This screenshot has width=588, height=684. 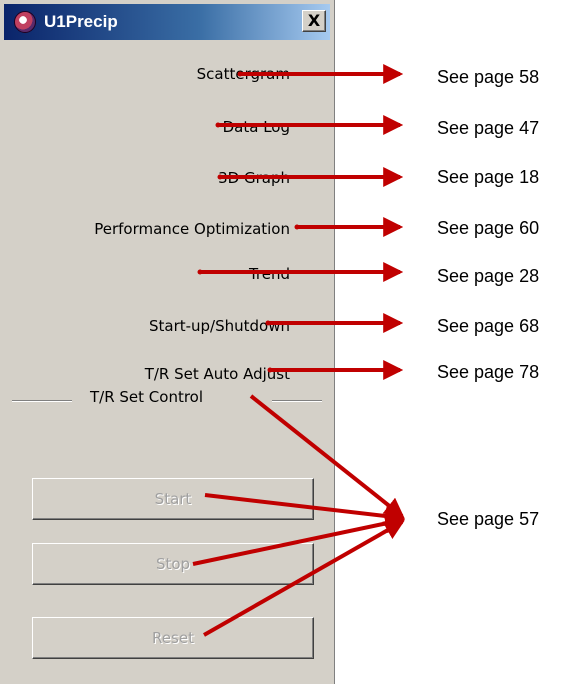 I want to click on menu-item-startup-shutdown: Start-up/Shutdown, so click(x=219, y=326).